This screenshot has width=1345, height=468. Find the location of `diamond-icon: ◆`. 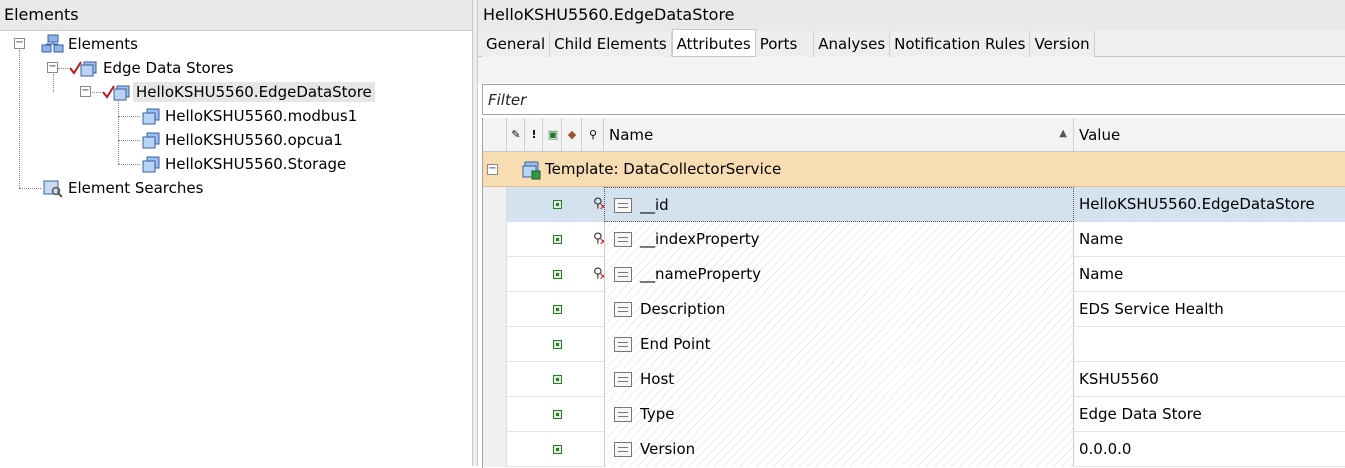

diamond-icon: ◆ is located at coordinates (572, 134).